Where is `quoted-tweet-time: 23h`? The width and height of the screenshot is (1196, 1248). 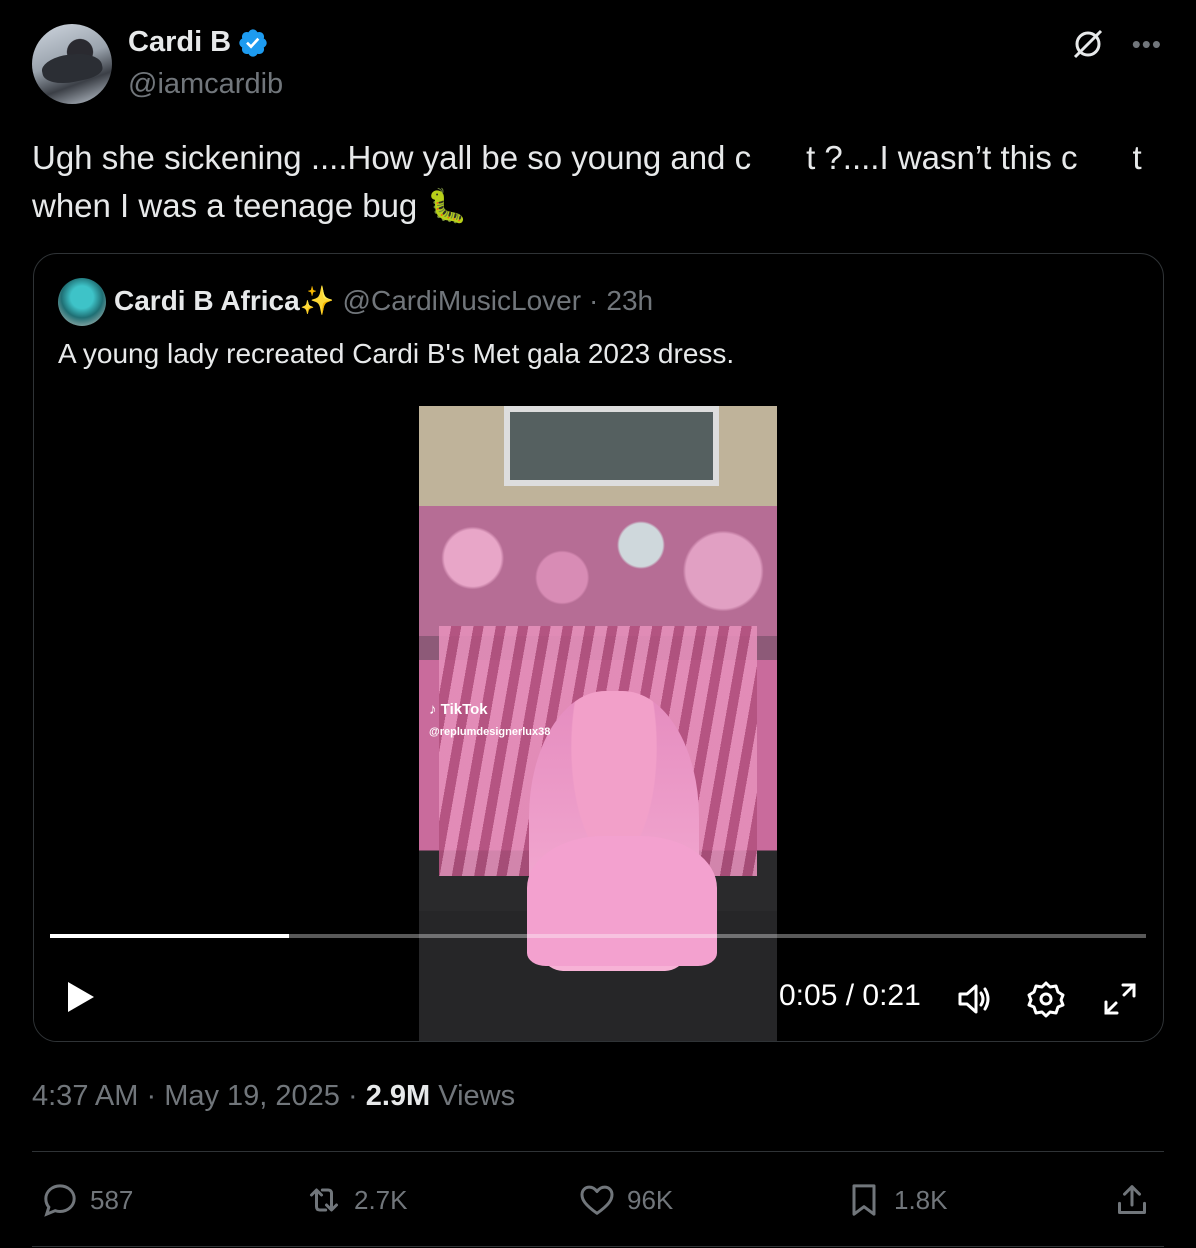 quoted-tweet-time: 23h is located at coordinates (630, 300).